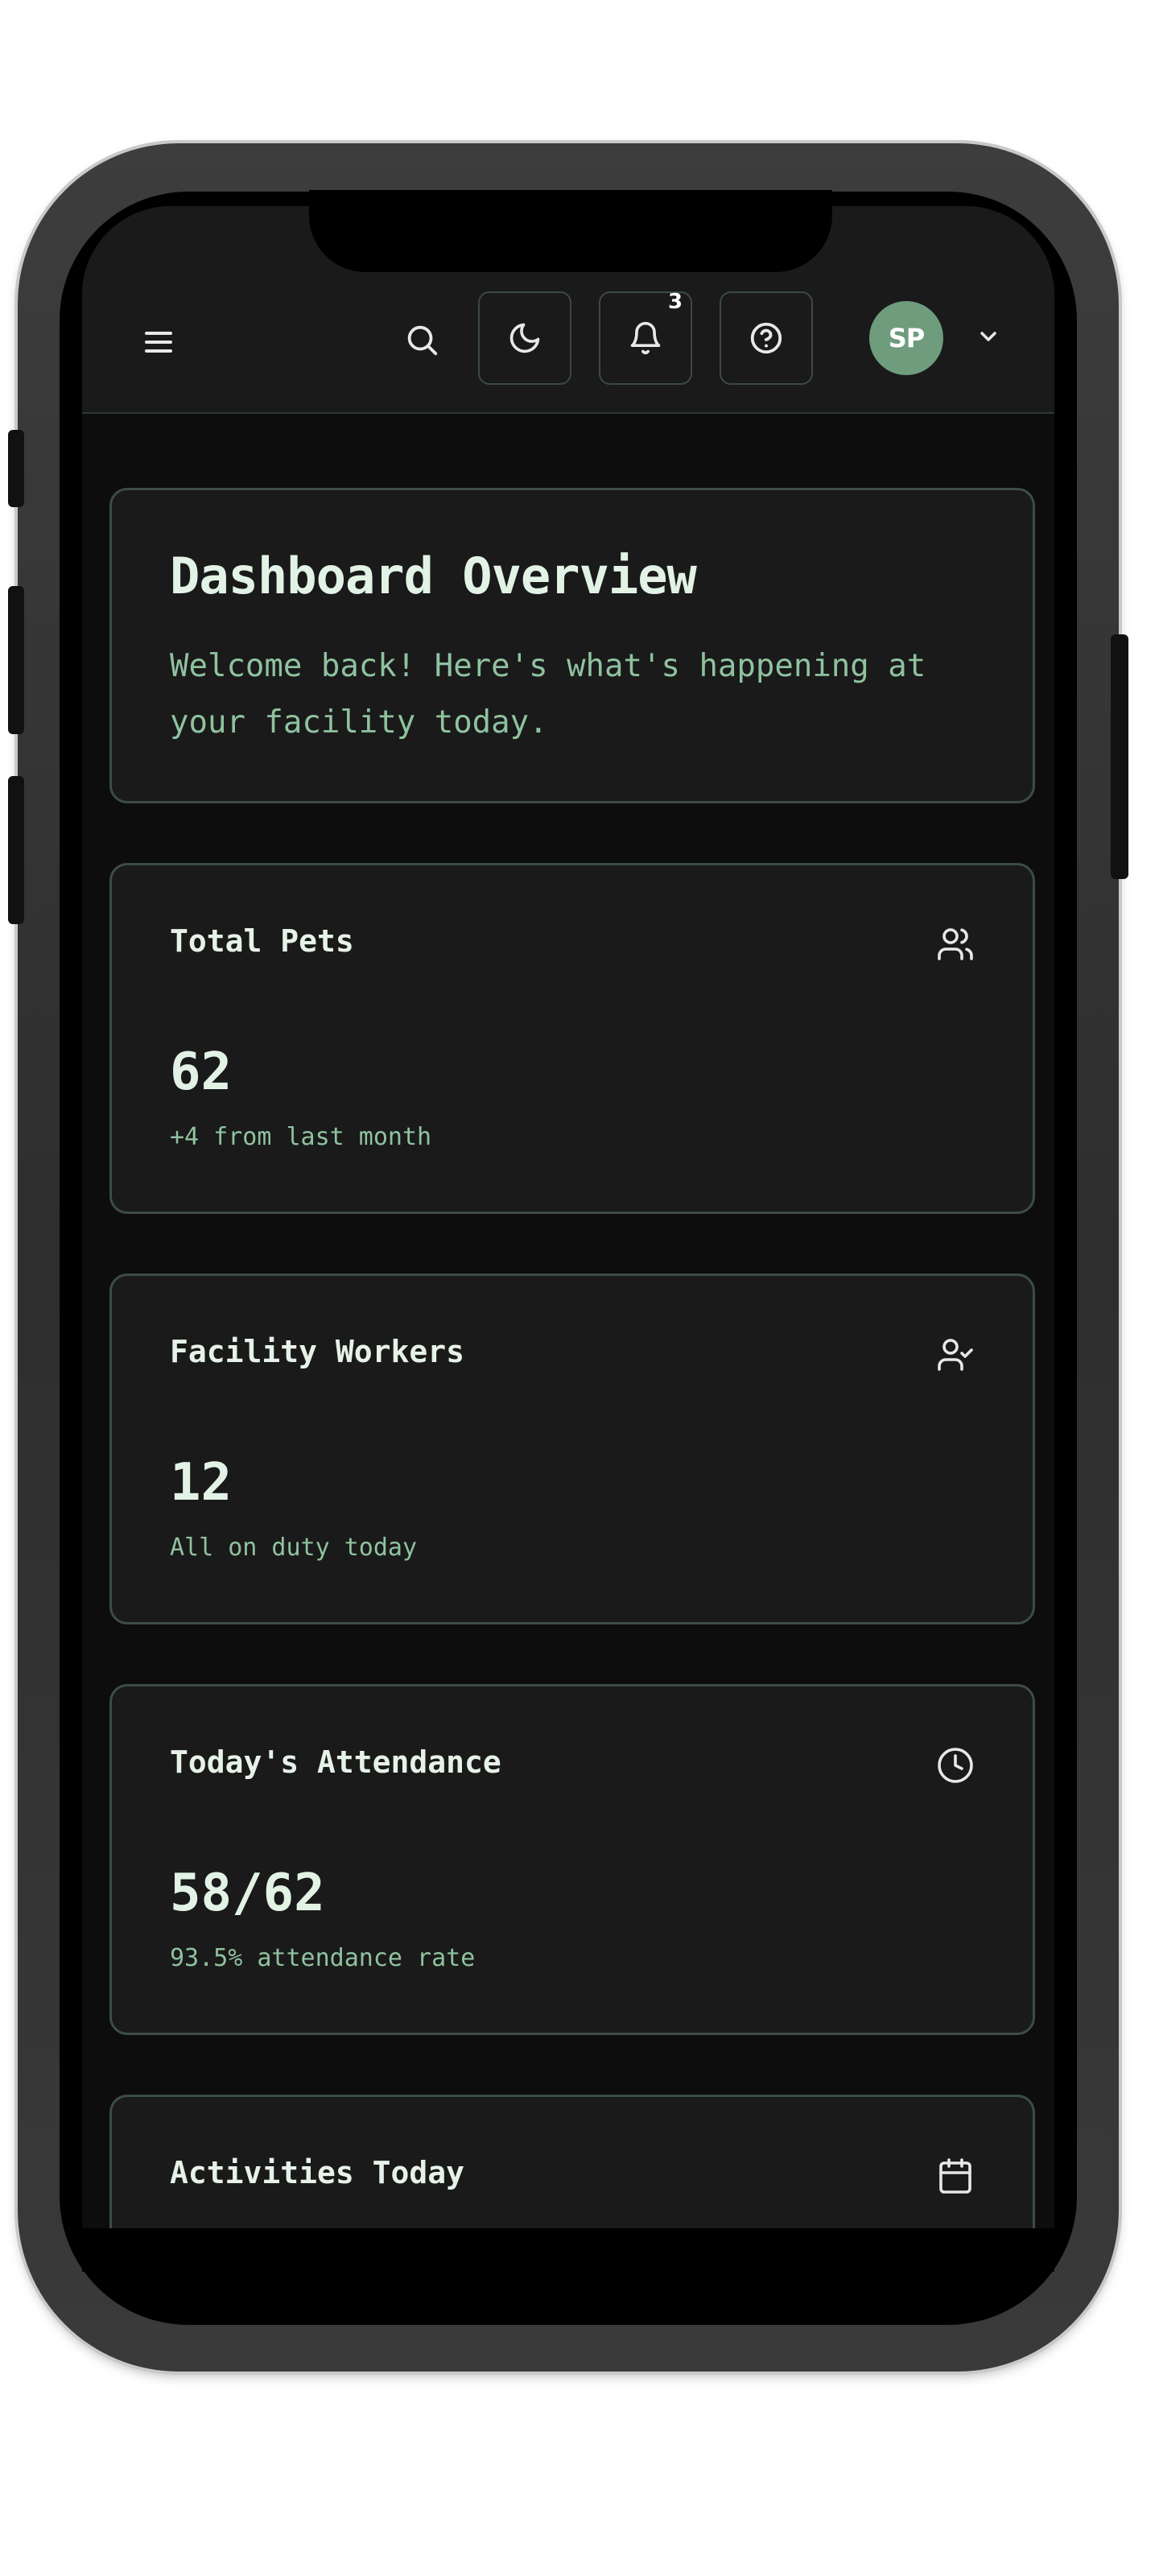 This screenshot has height=2576, width=1159. I want to click on stat-card-value: 62, so click(201, 1072).